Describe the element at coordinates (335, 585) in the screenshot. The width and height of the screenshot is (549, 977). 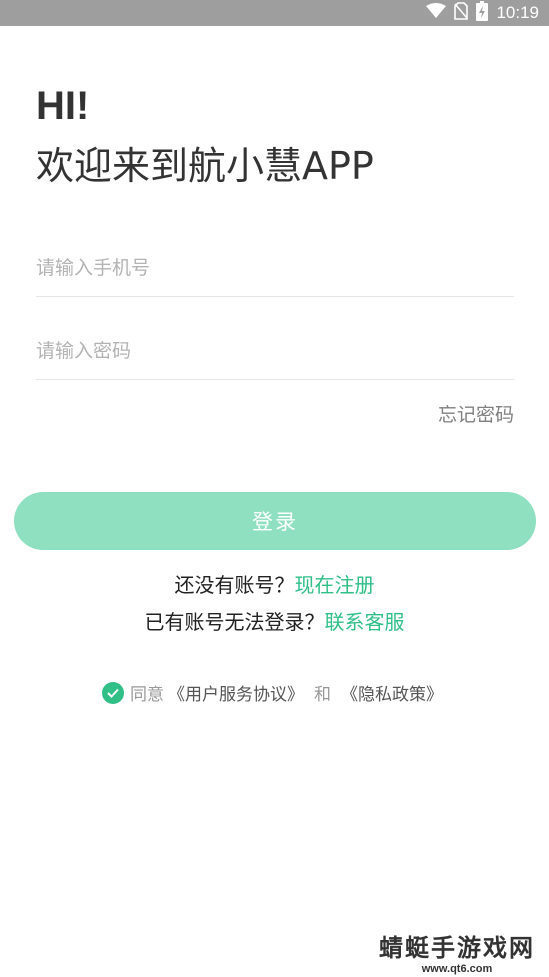
I see `register-link: 现在注册` at that location.